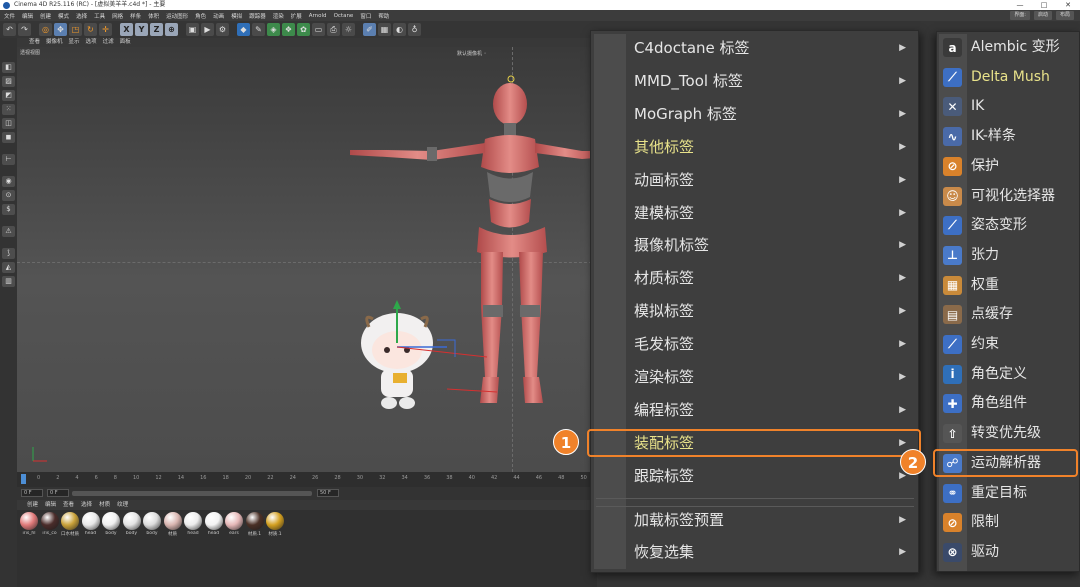 This screenshot has height=587, width=1080. Describe the element at coordinates (258, 29) in the screenshot. I see `spline-pen-icon: ✎` at that location.